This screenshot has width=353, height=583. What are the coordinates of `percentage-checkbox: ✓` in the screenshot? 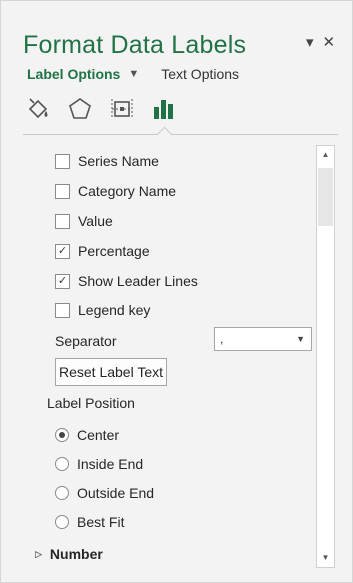 It's located at (62, 251).